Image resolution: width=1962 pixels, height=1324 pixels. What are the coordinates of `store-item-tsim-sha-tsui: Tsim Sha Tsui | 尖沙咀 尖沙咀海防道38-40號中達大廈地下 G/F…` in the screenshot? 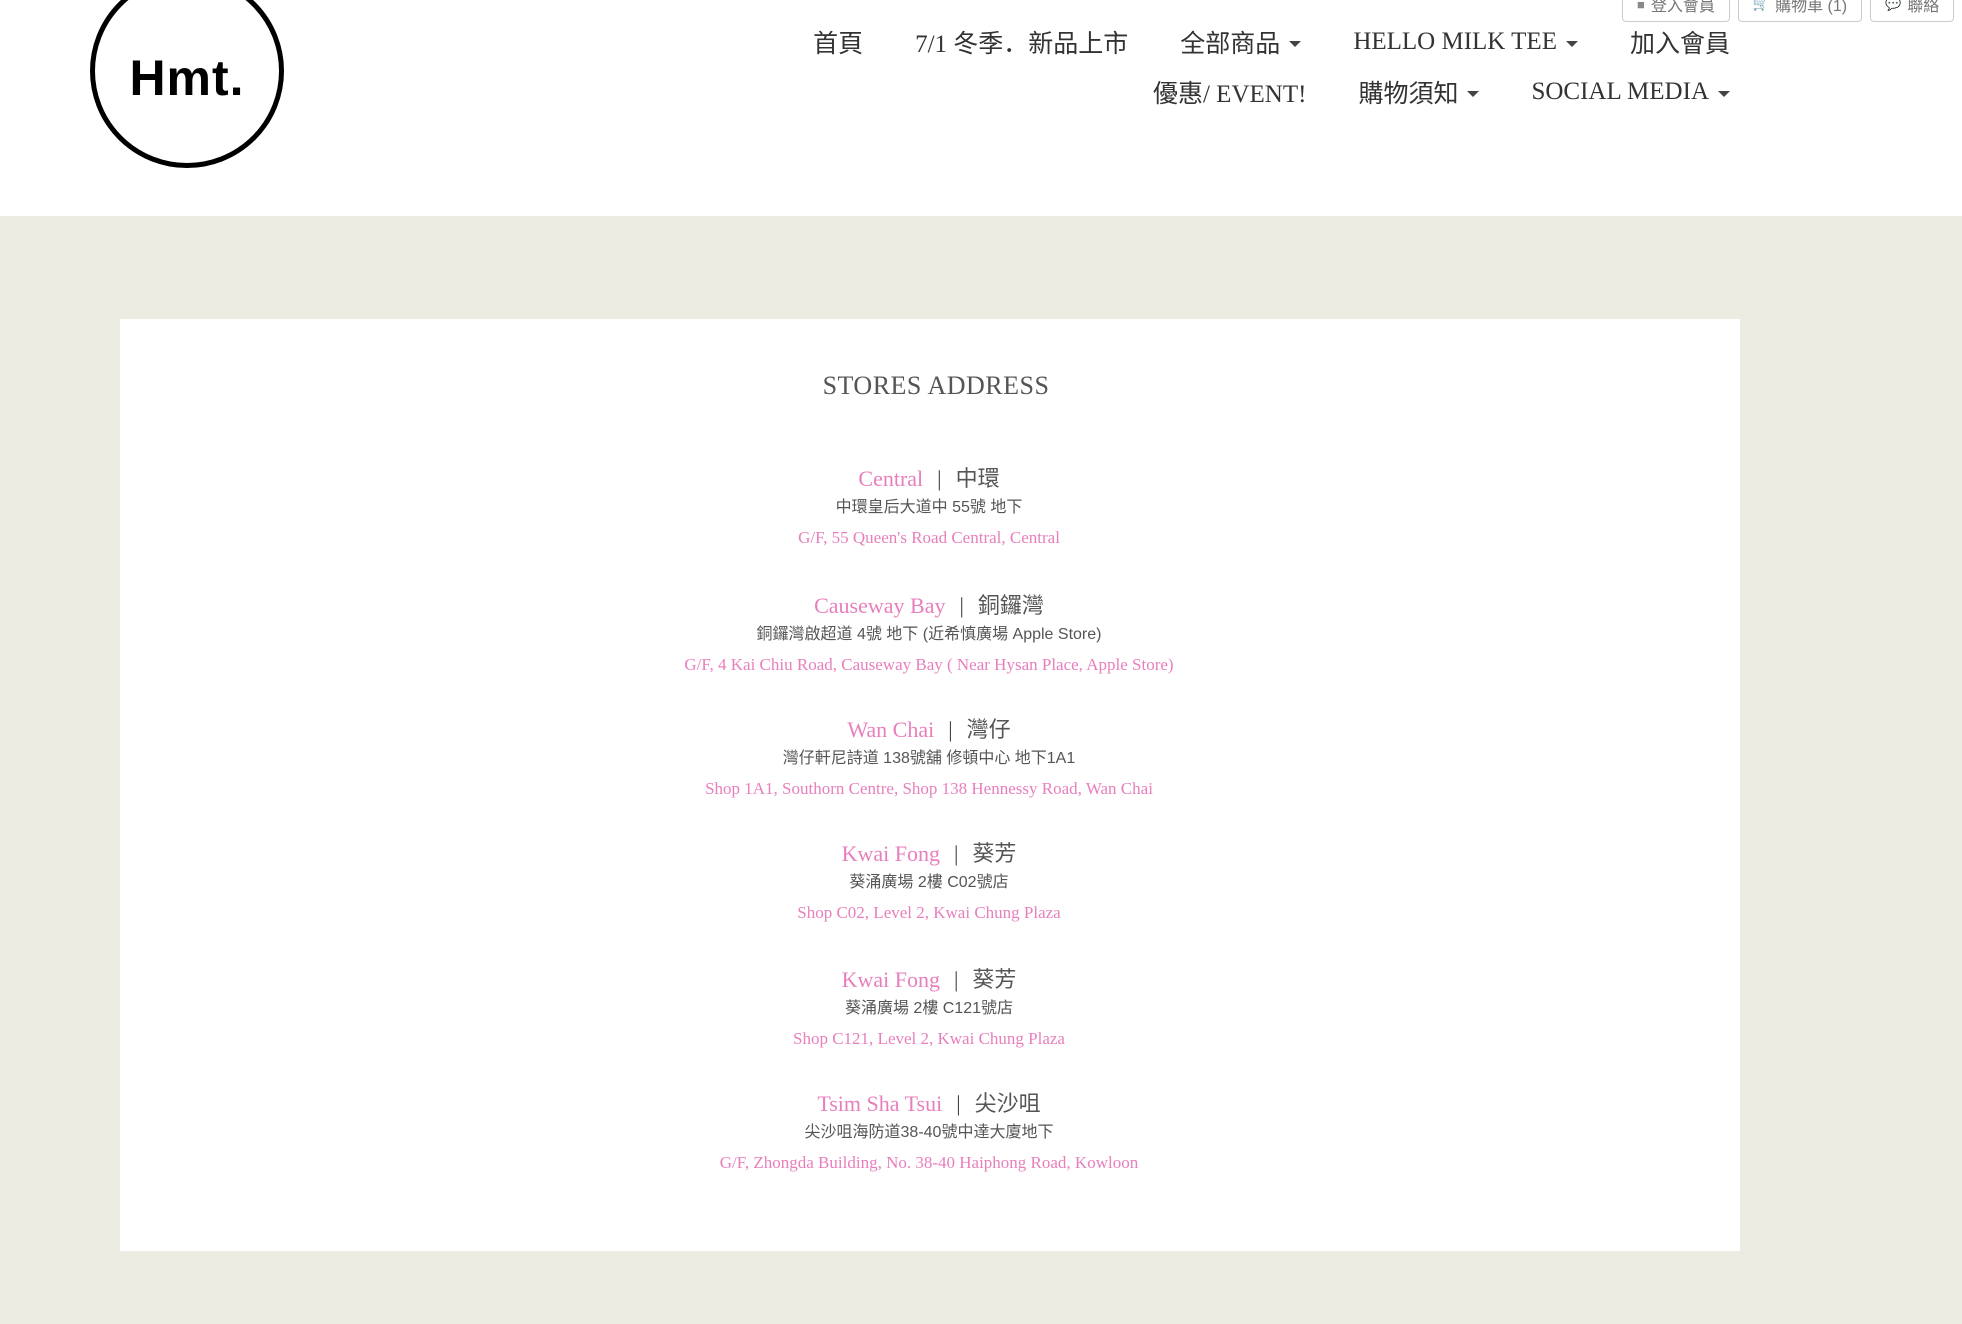 It's located at (929, 1132).